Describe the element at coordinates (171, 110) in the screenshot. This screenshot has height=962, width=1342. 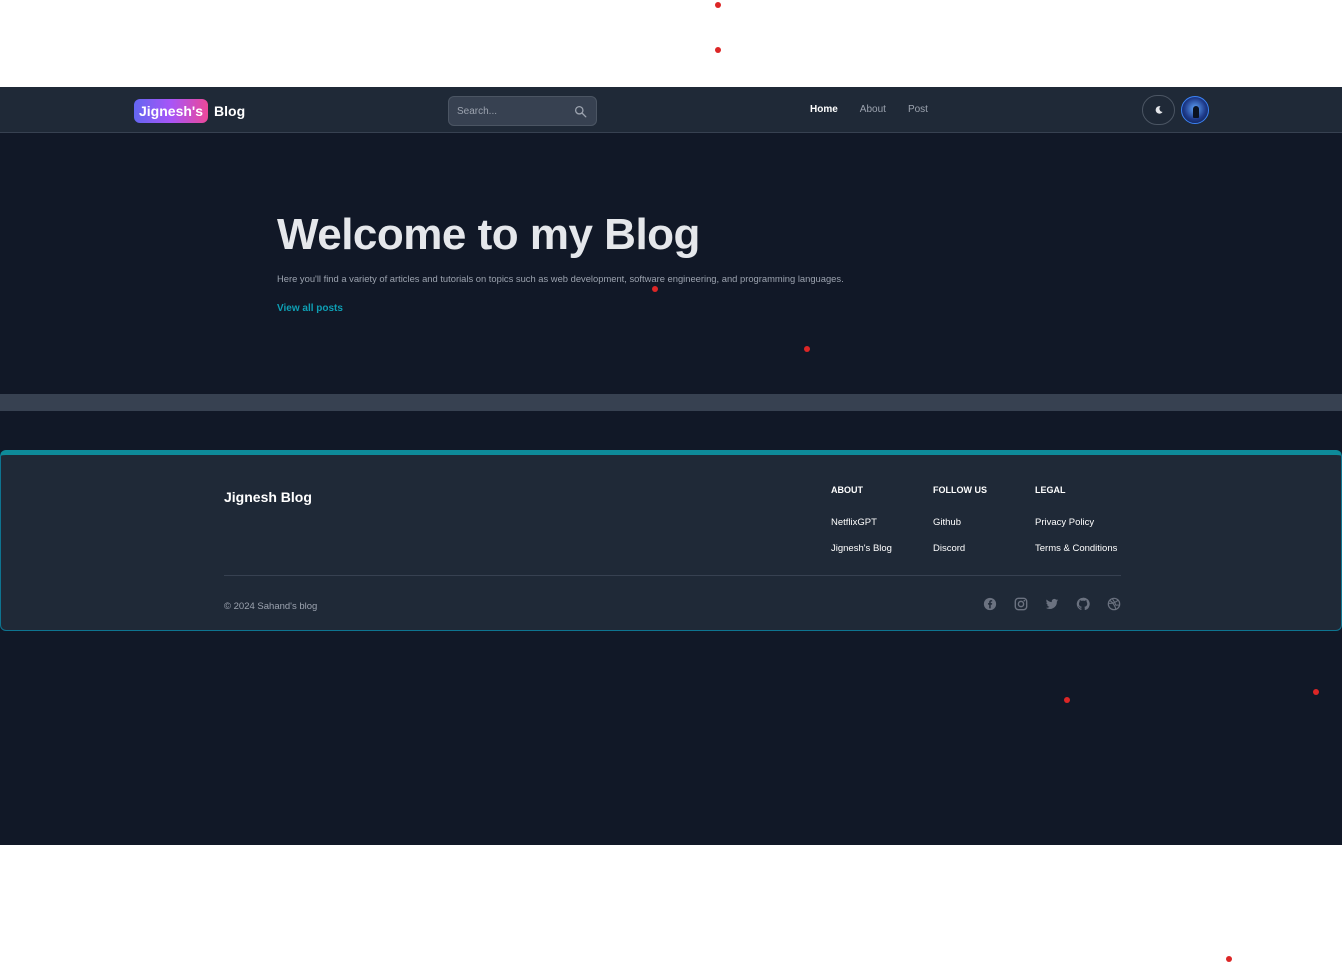
I see `logo-badge: Jignesh's` at that location.